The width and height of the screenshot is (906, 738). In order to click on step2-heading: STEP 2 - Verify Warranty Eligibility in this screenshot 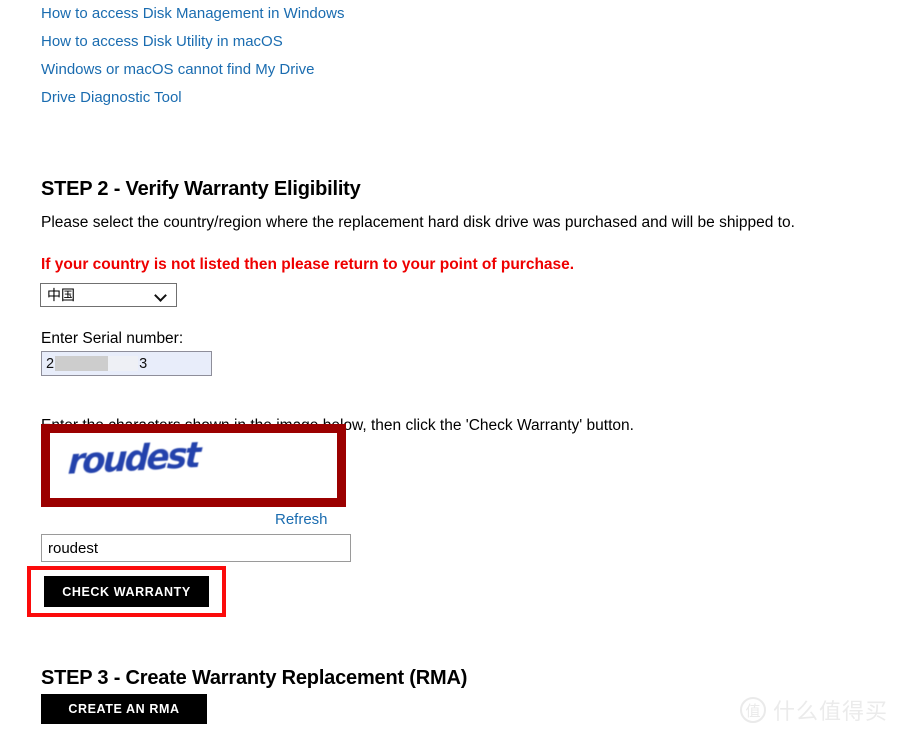, I will do `click(201, 188)`.